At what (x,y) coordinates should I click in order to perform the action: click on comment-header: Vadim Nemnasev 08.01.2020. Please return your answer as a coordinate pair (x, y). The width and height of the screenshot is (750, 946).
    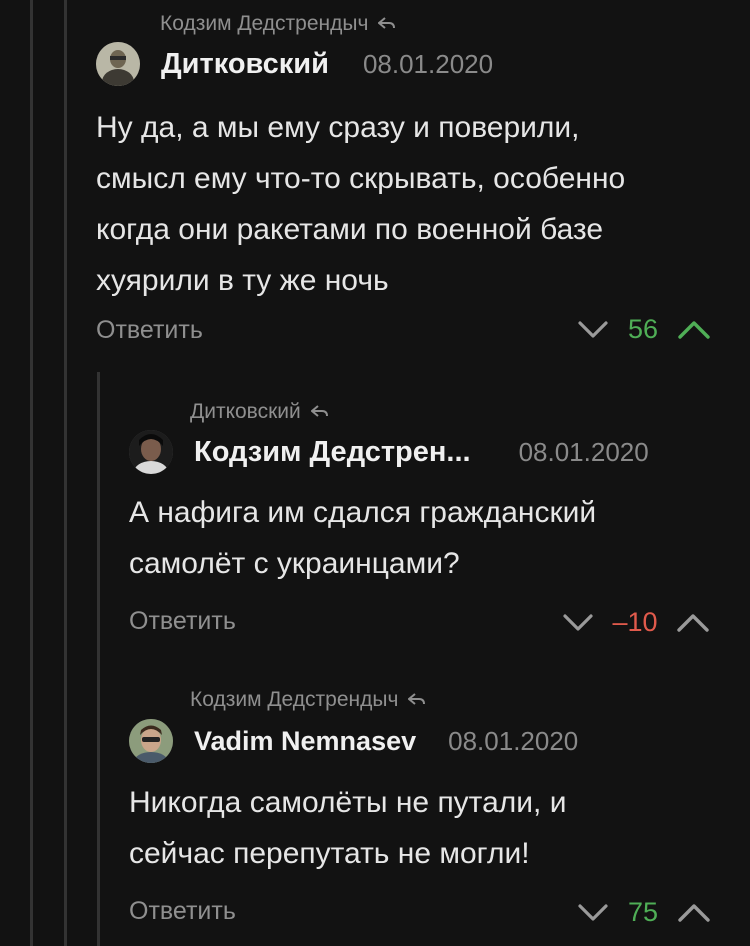
    Looking at the image, I should click on (353, 741).